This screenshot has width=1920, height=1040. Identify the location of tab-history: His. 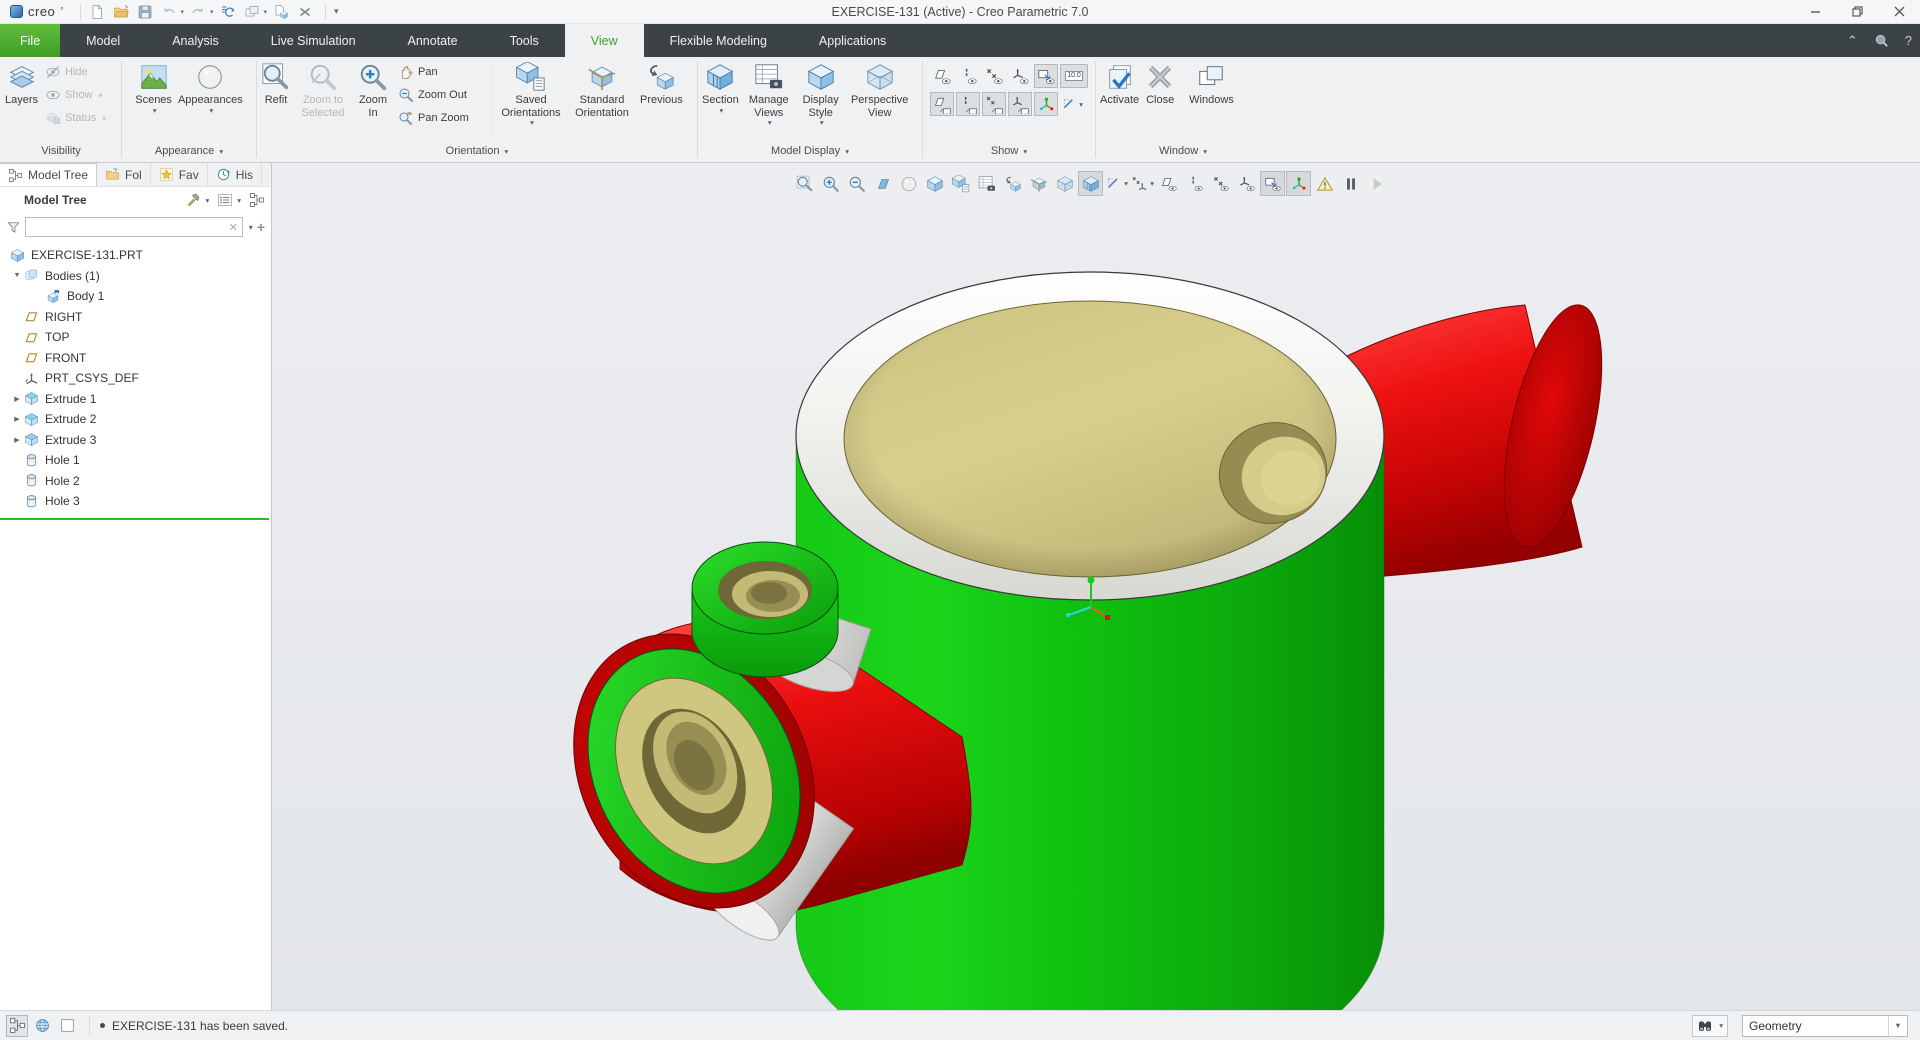
(235, 174).